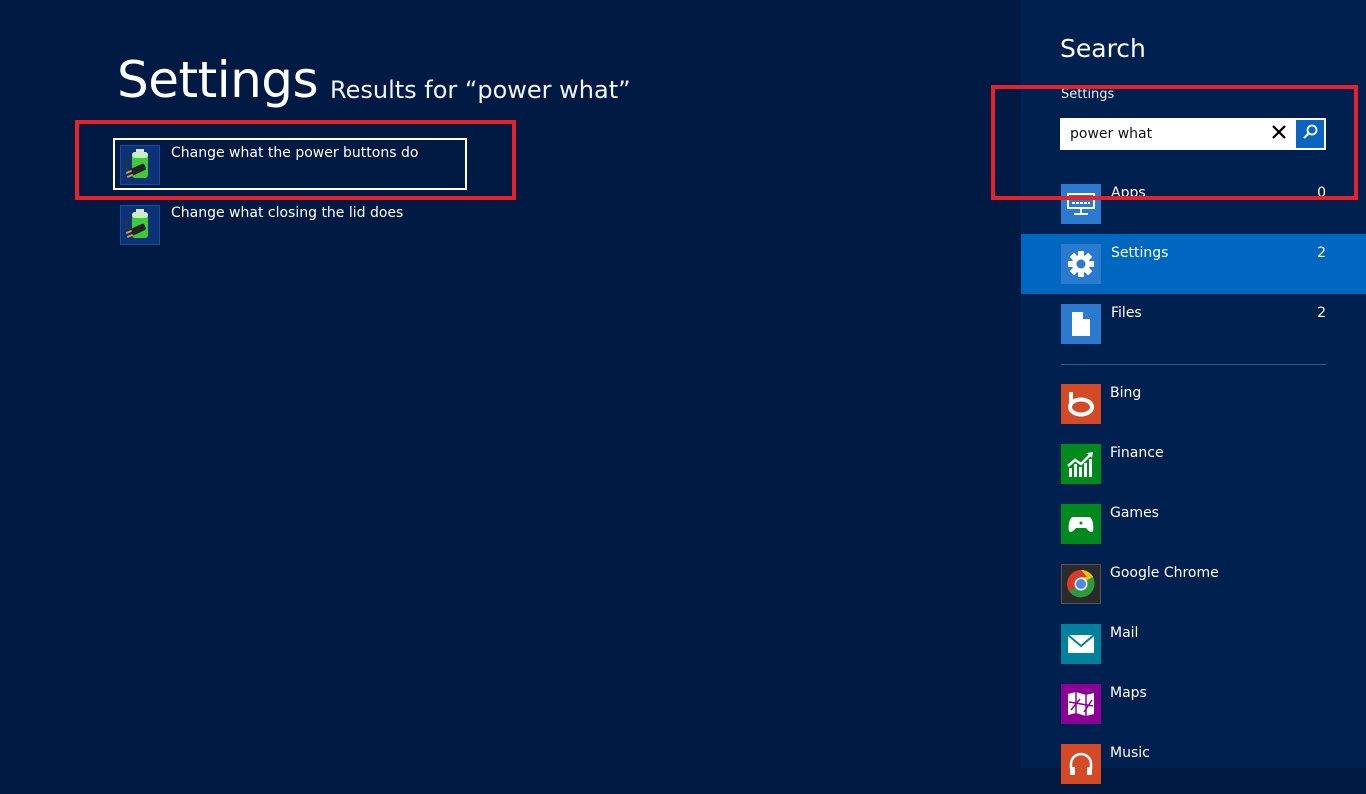 The width and height of the screenshot is (1366, 794). I want to click on result-power-buttons: Change what the power buttons do, so click(290, 164).